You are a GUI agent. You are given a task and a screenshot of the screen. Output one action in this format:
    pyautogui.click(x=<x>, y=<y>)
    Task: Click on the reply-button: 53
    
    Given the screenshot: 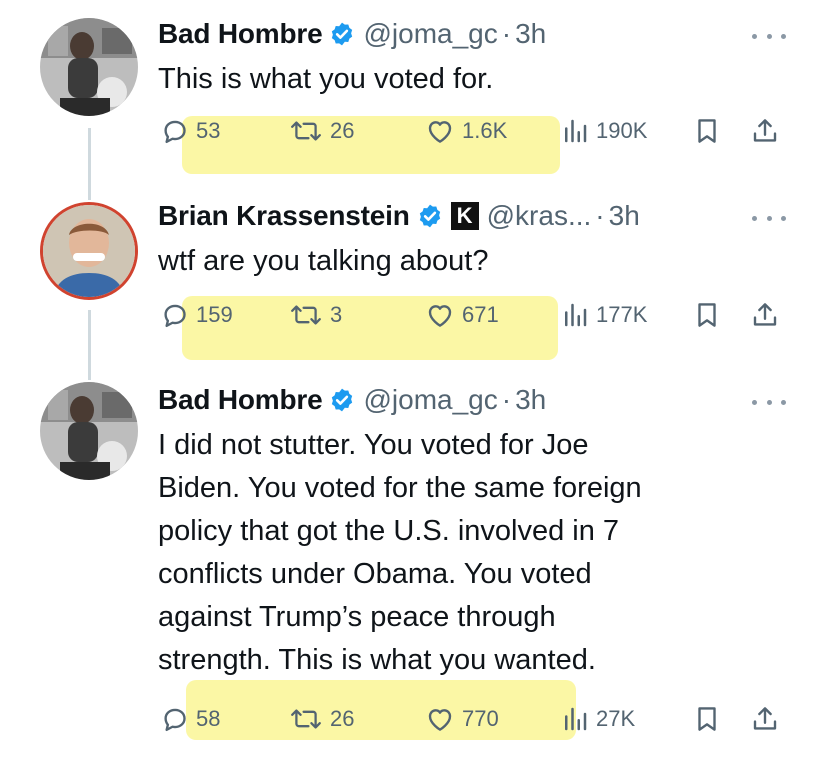 What is the action you would take?
    pyautogui.click(x=190, y=131)
    